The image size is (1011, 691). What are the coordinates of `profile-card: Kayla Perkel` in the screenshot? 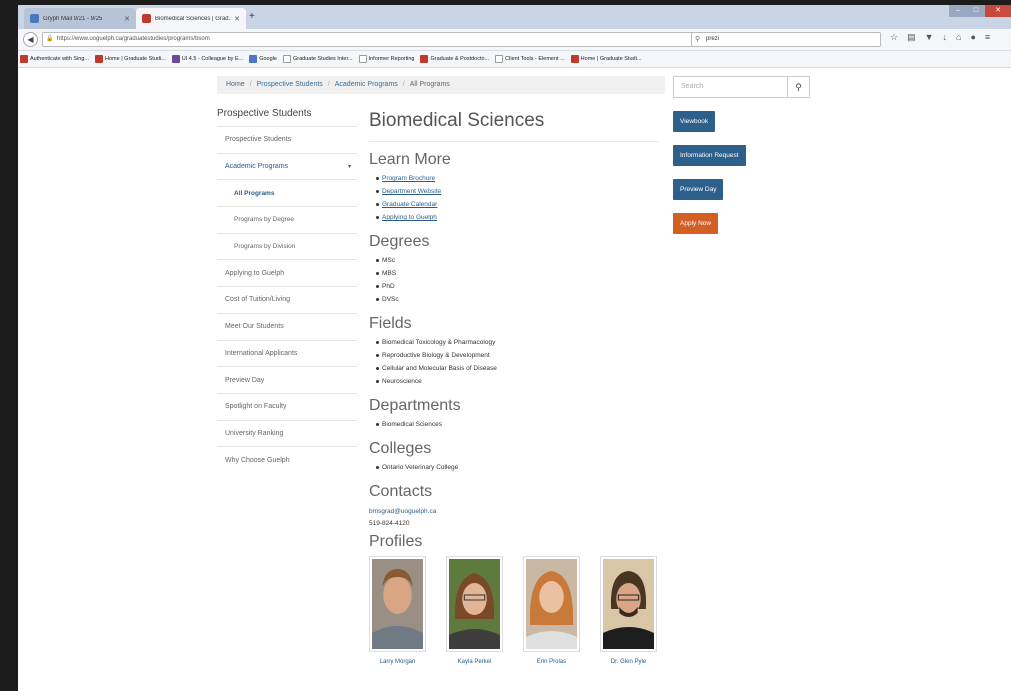 It's located at (474, 610).